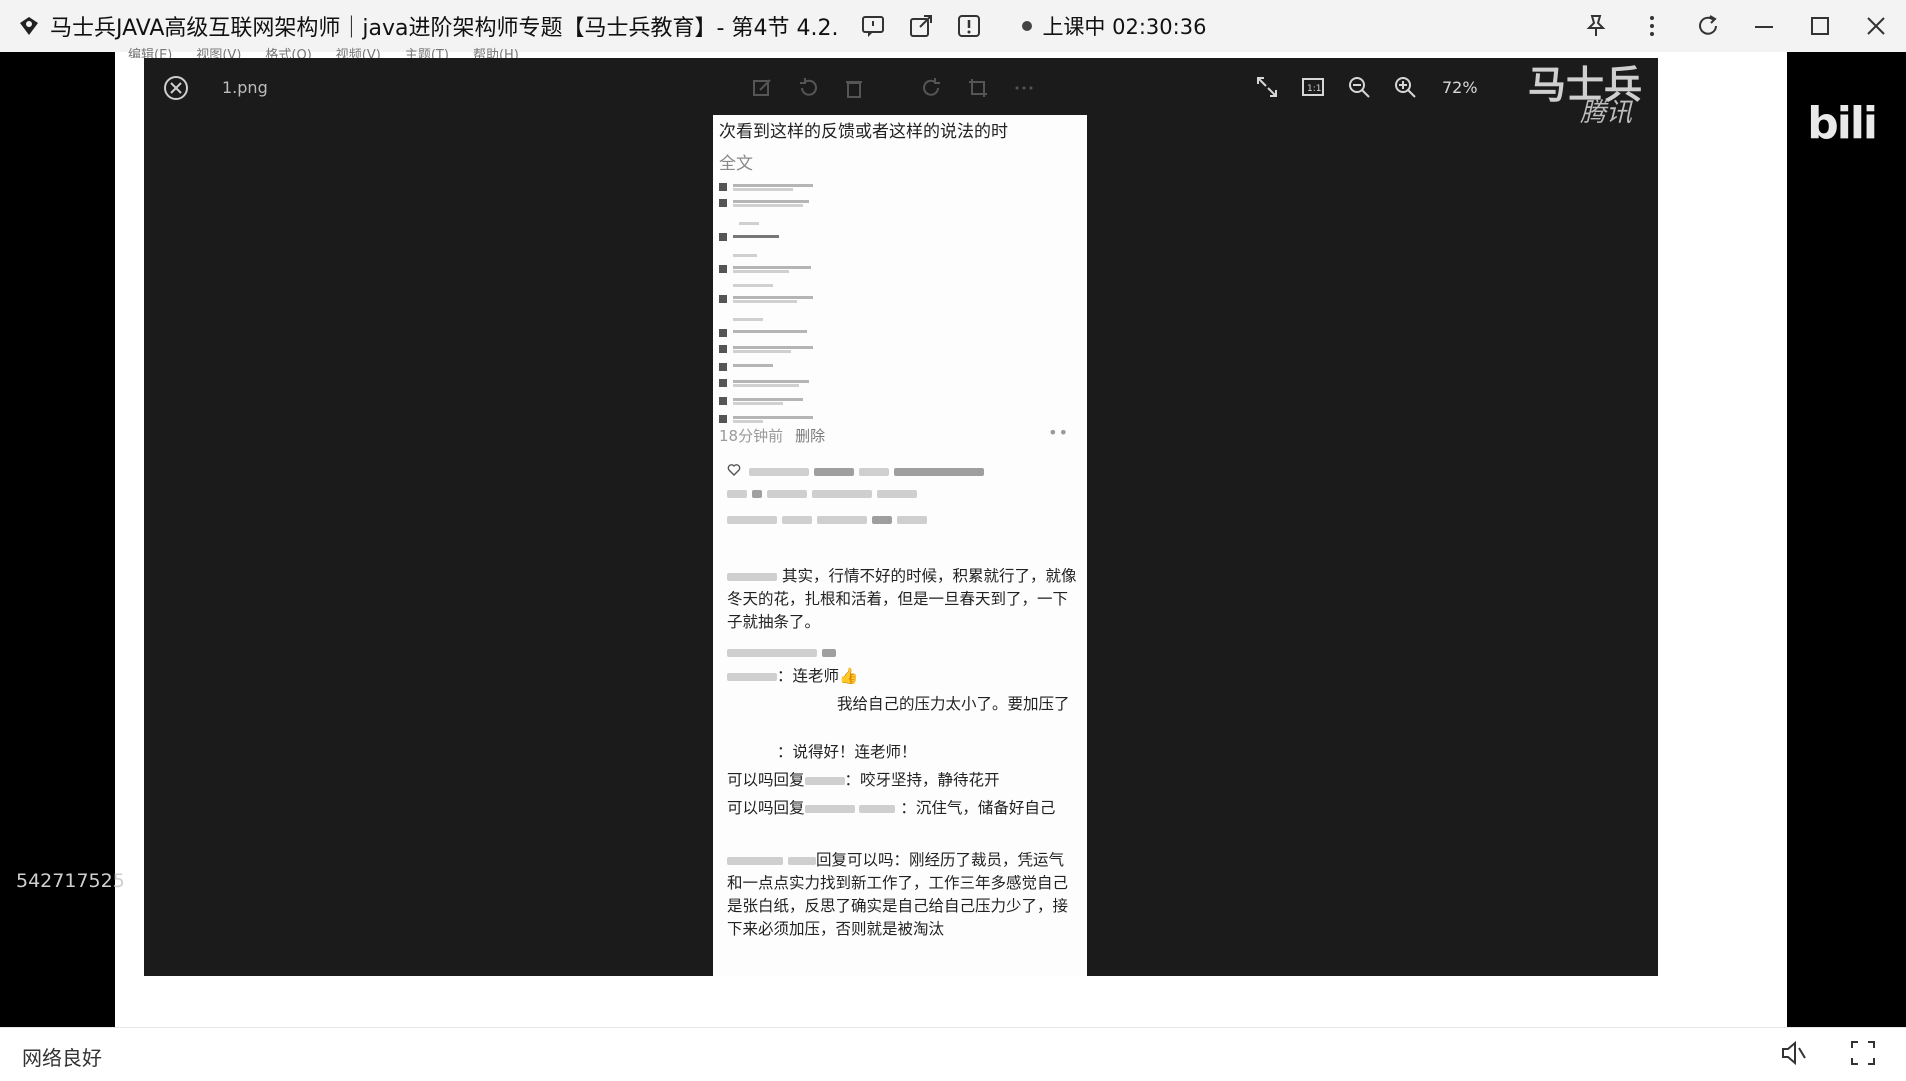 The width and height of the screenshot is (1906, 1081). What do you see at coordinates (808, 88) in the screenshot?
I see `rotate-left-icon` at bounding box center [808, 88].